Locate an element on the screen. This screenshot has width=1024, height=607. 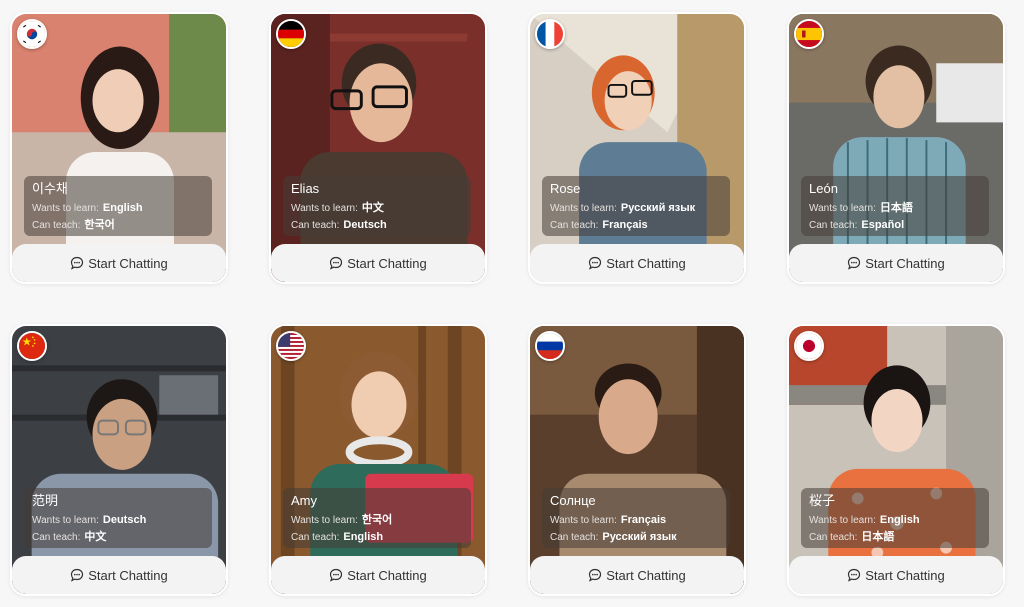
germany-flag-icon is located at coordinates (291, 34).